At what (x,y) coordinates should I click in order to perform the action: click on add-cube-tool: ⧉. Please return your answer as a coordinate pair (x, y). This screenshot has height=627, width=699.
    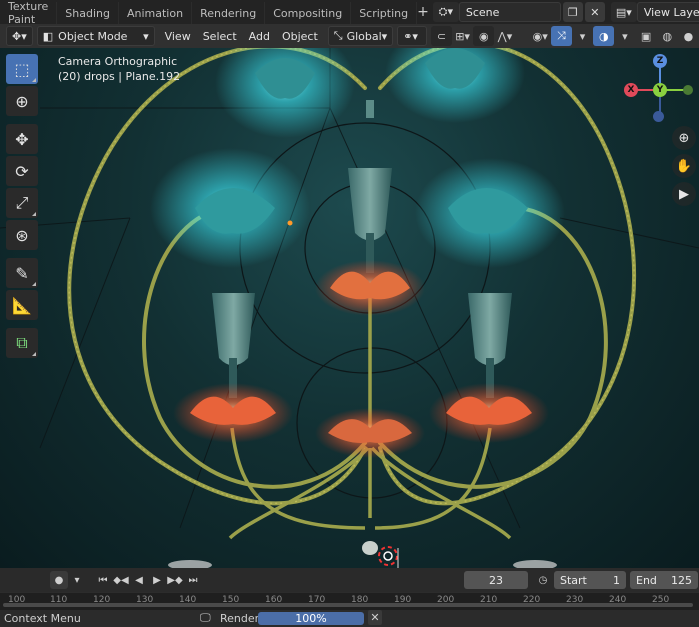
    Looking at the image, I should click on (22, 343).